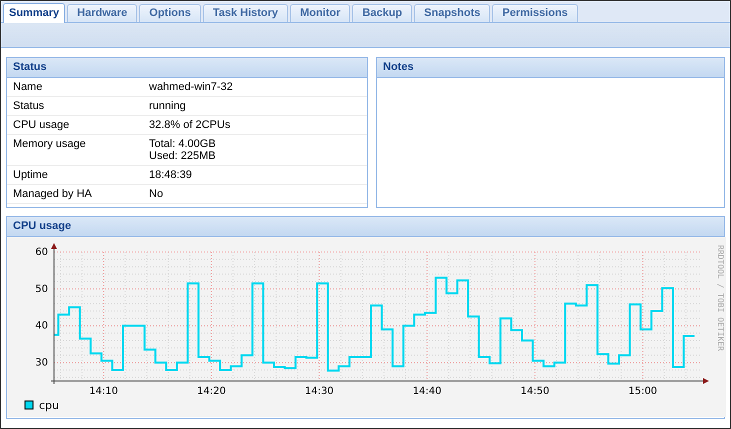  I want to click on row-label: Managed by HA, so click(53, 194).